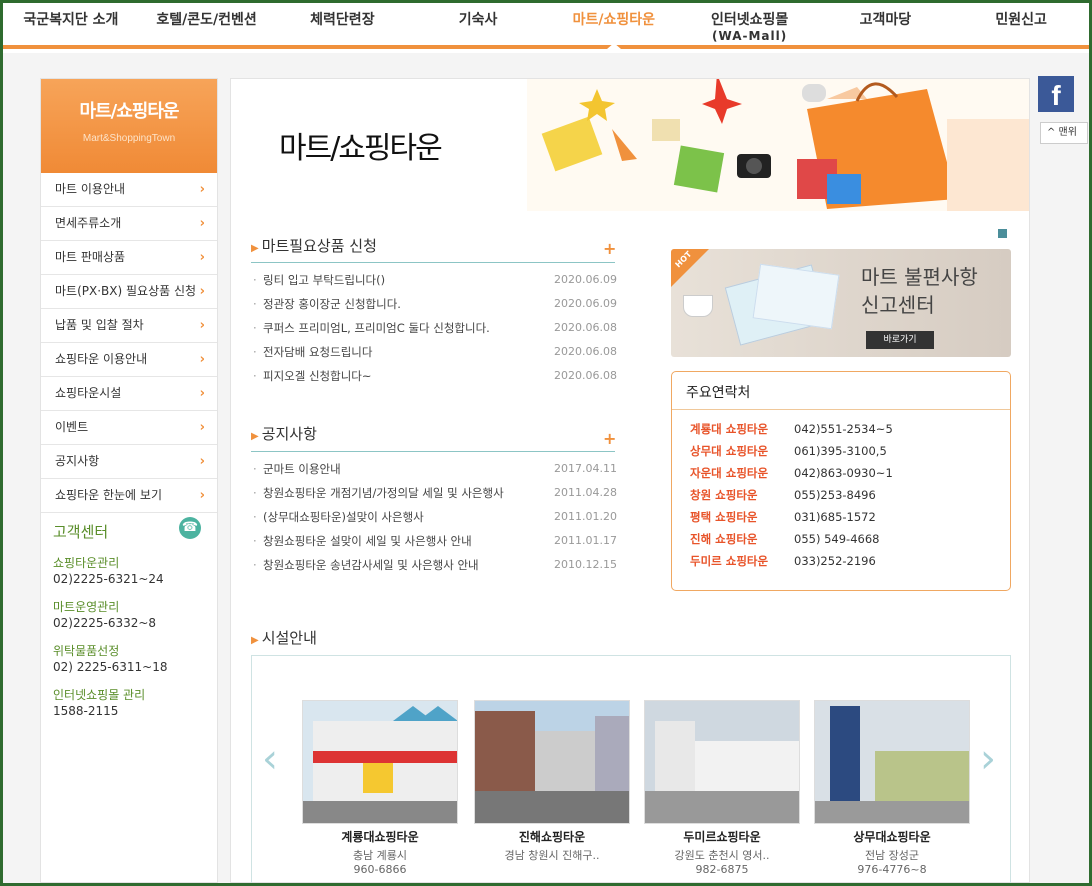  What do you see at coordinates (729, 561) in the screenshot?
I see `contact-name: 두미르 쇼핑타운` at bounding box center [729, 561].